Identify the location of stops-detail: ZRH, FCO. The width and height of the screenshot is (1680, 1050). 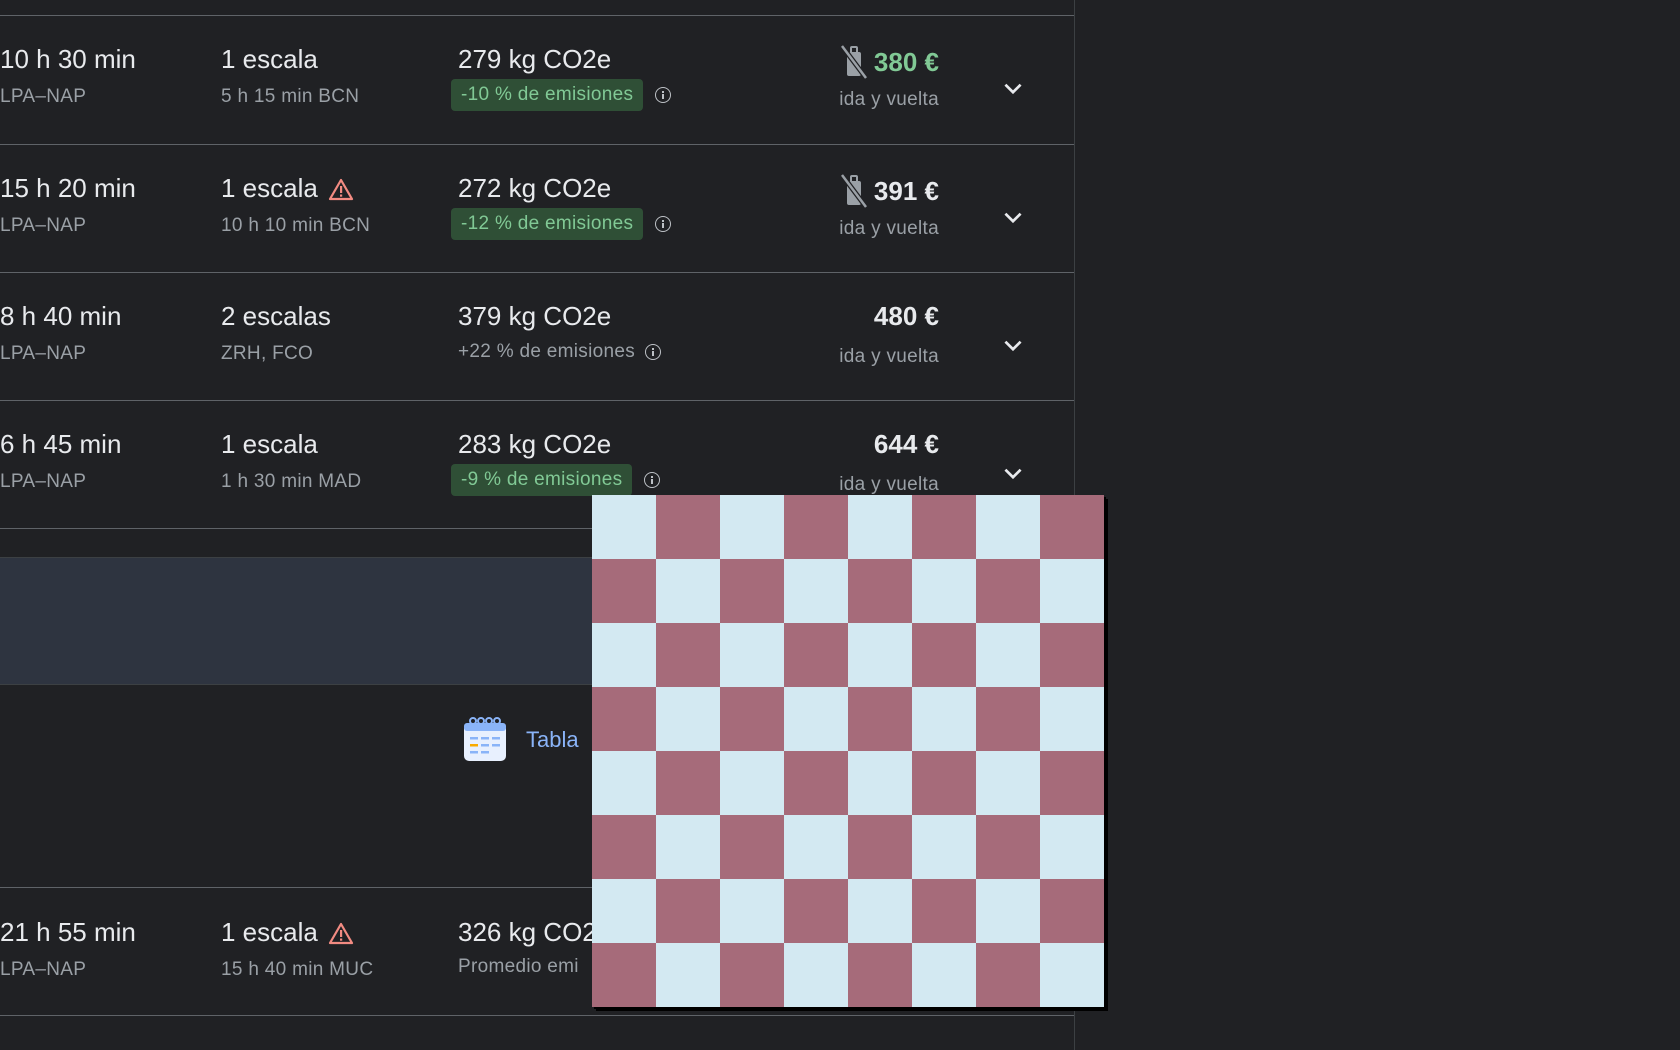
(267, 353).